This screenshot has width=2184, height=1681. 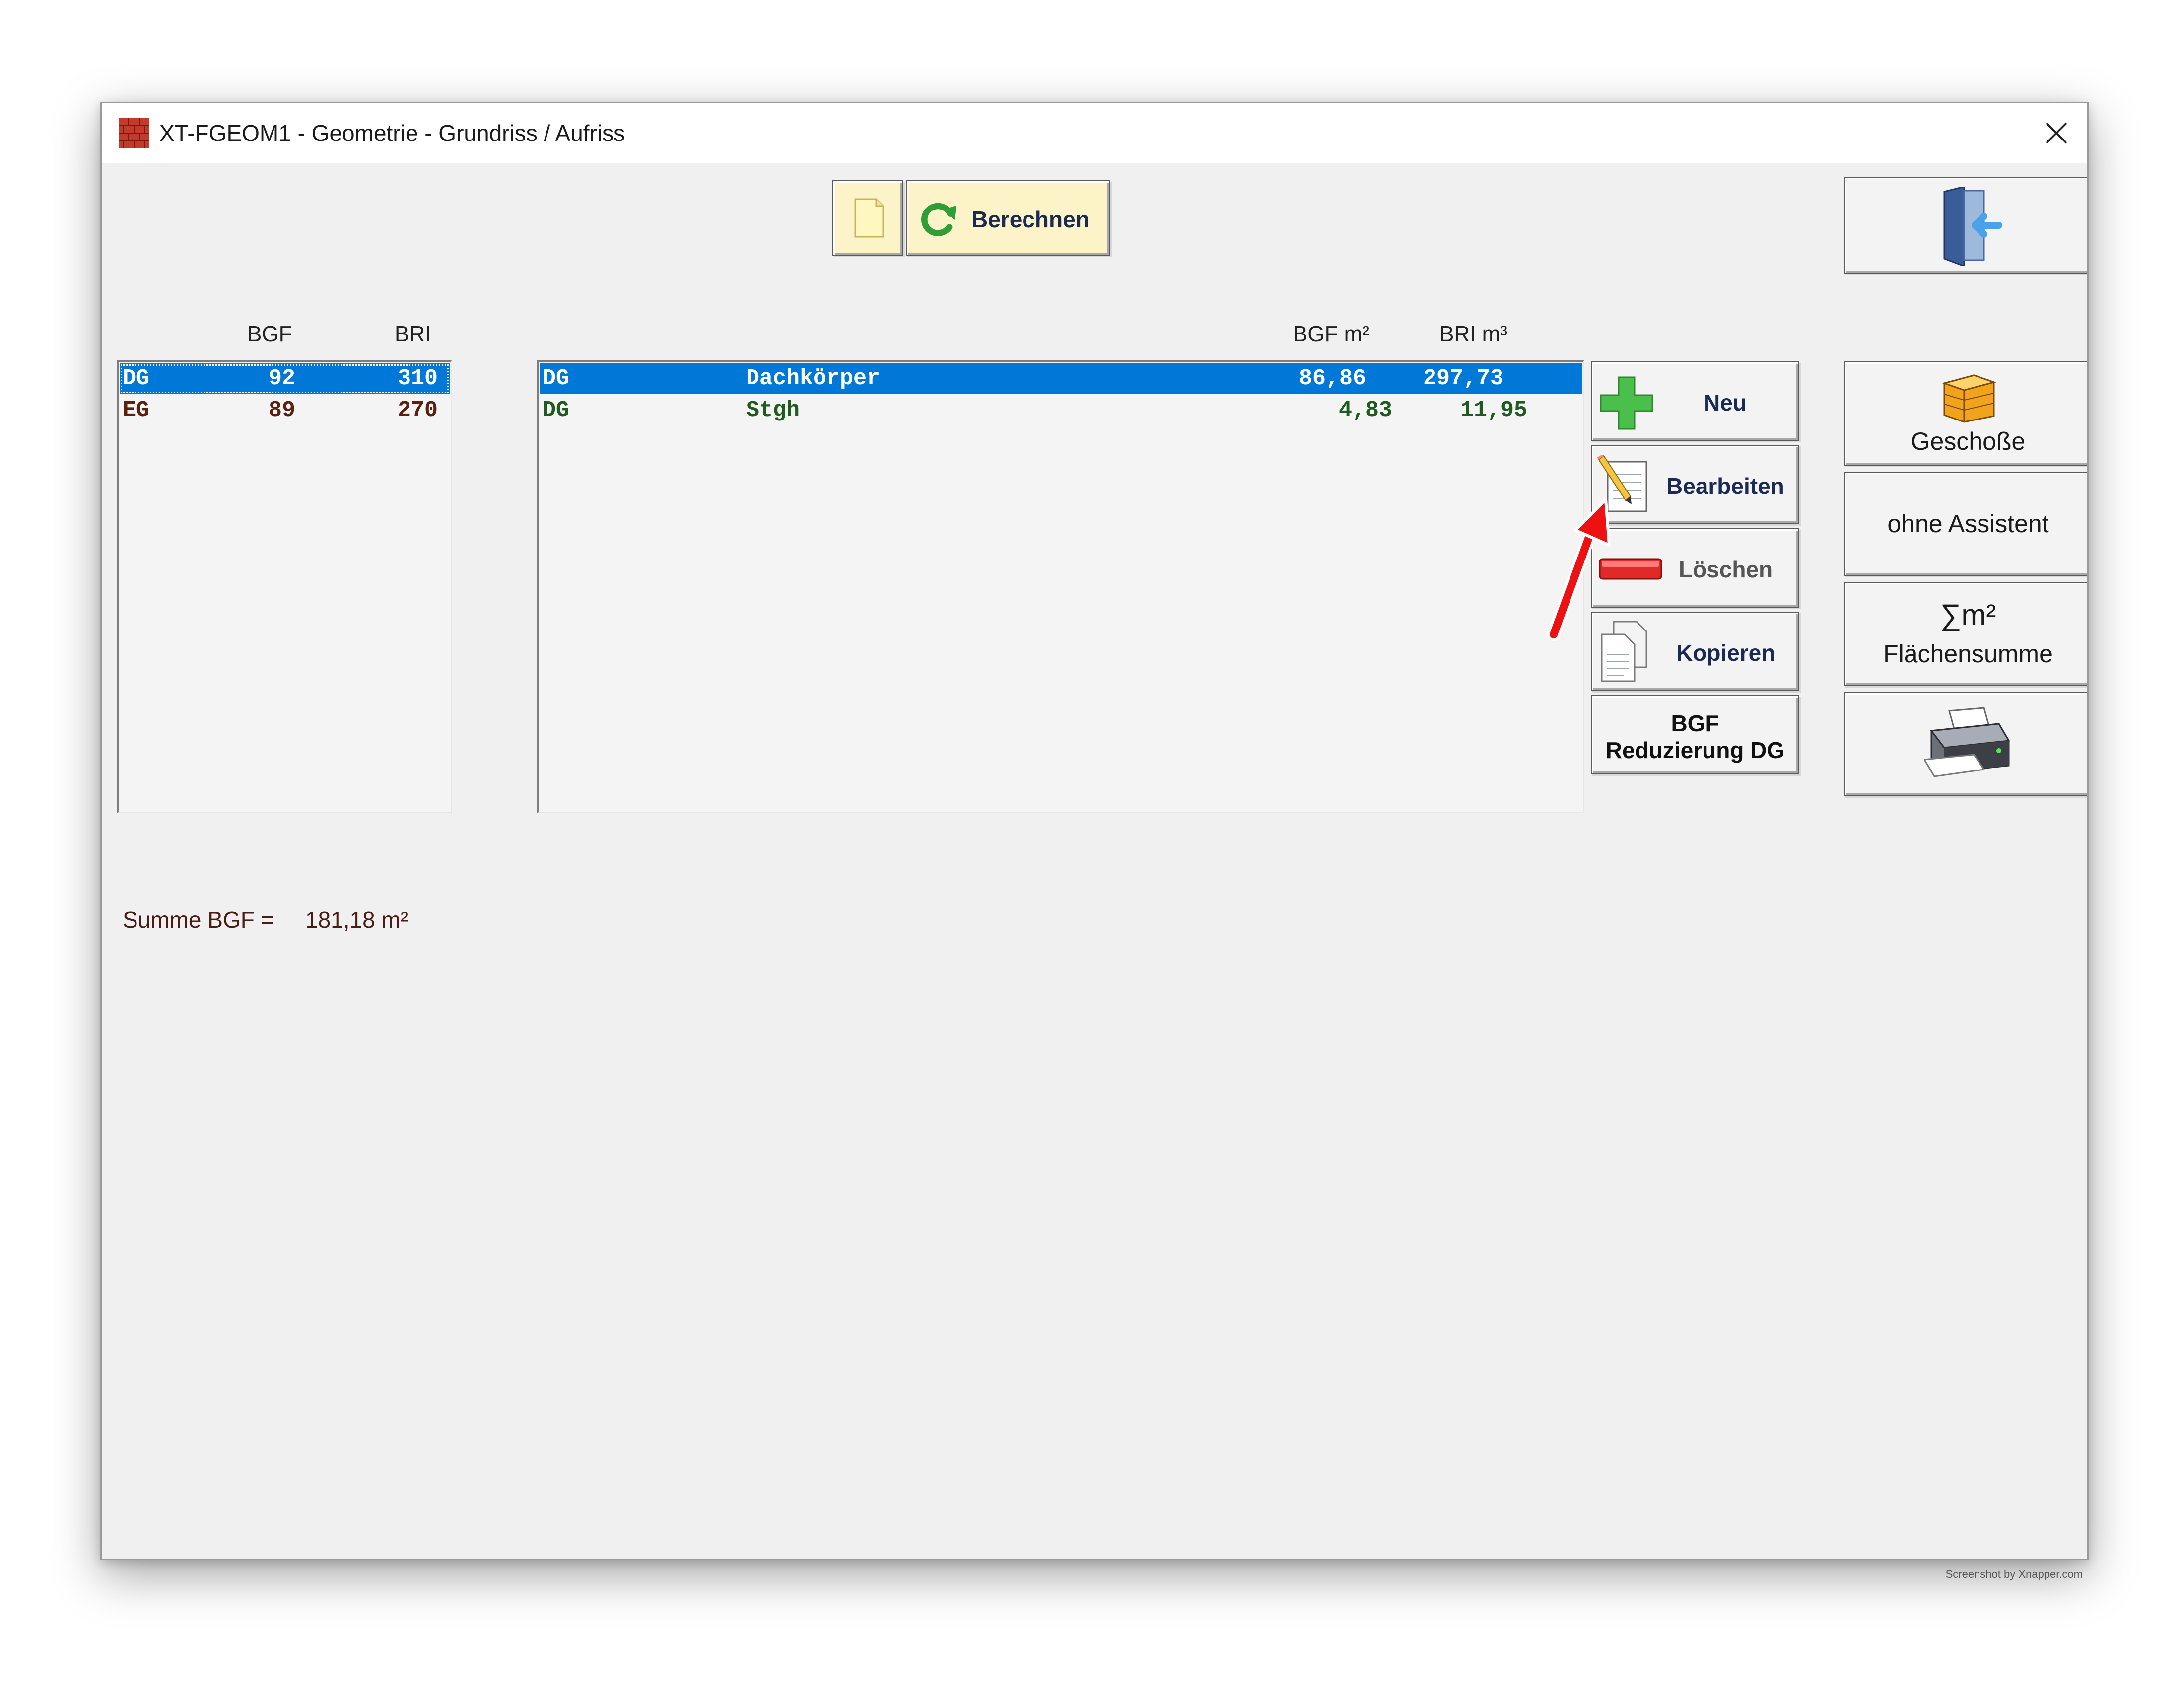 What do you see at coordinates (1332, 378) in the screenshot?
I see `body-bgf: 86,86` at bounding box center [1332, 378].